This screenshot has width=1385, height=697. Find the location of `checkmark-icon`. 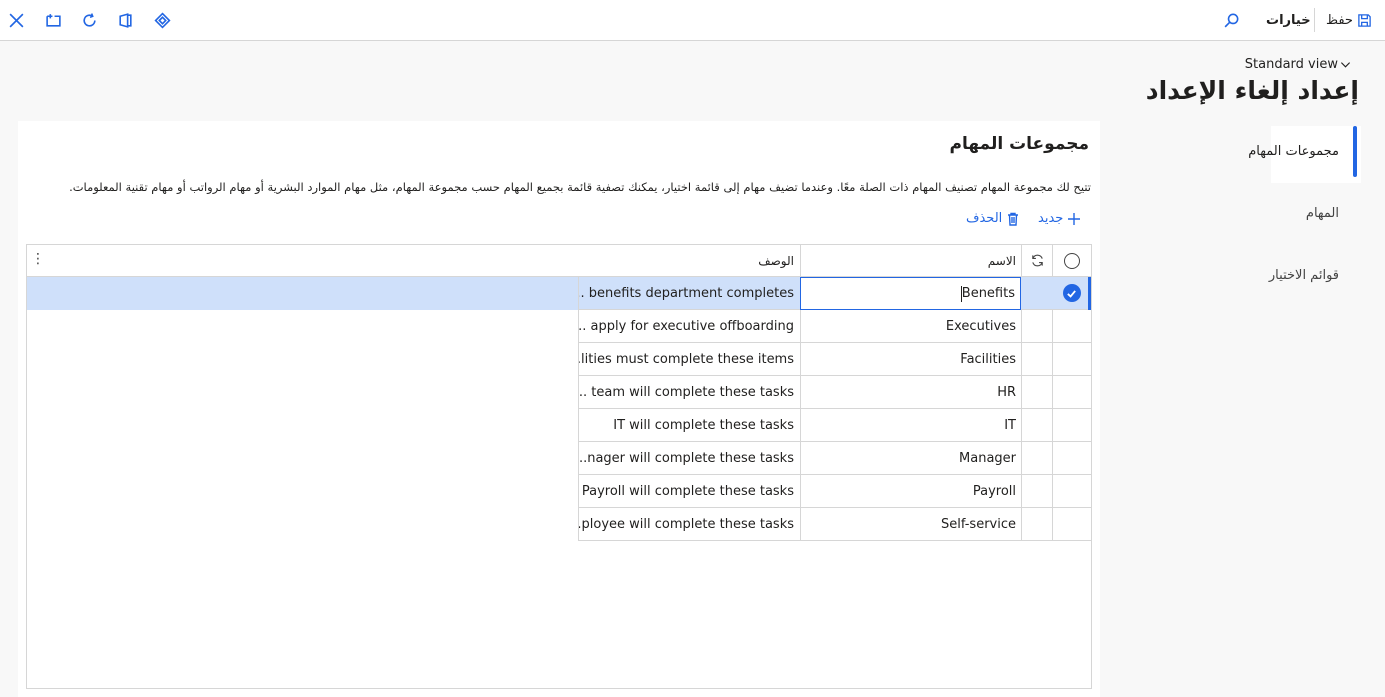

checkmark-icon is located at coordinates (1071, 293).